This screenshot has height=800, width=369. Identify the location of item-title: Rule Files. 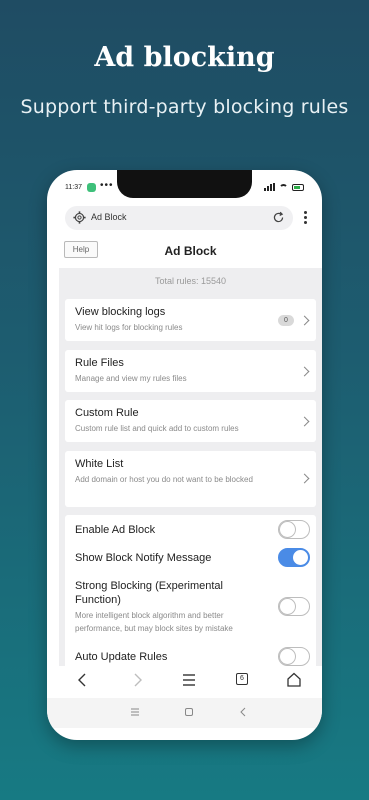
(99, 363).